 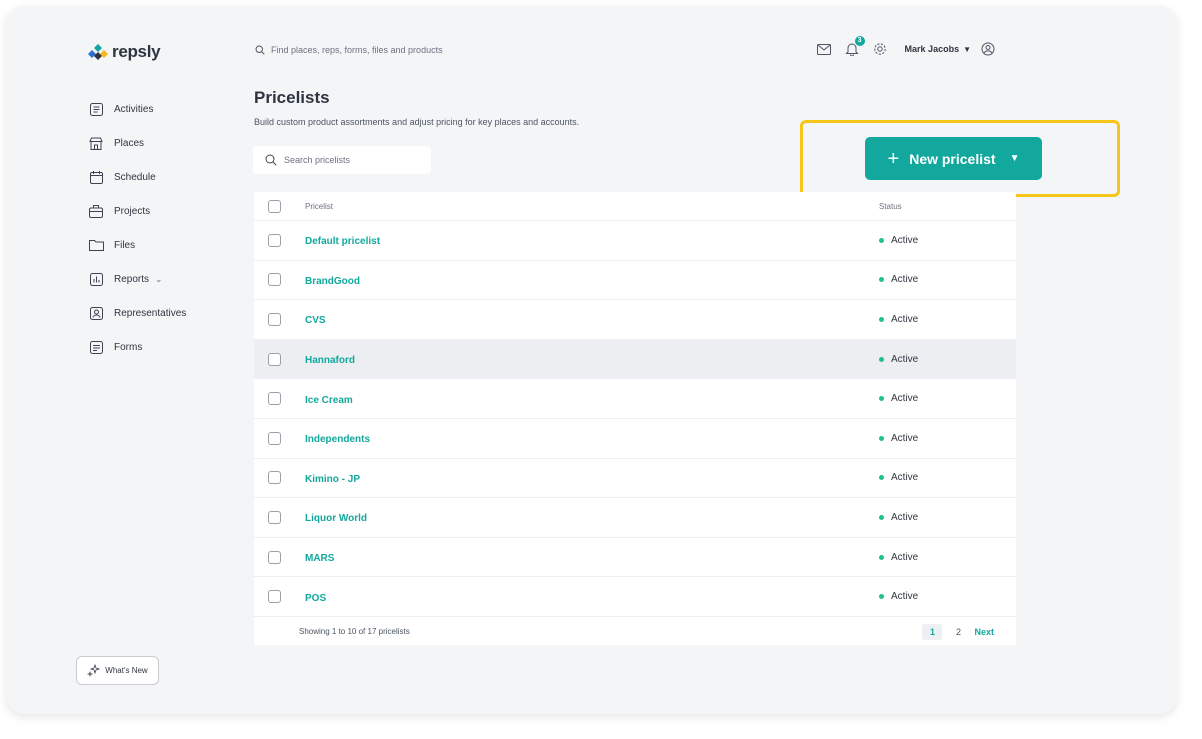 What do you see at coordinates (137, 245) in the screenshot?
I see `sidebar-item-files: Files` at bounding box center [137, 245].